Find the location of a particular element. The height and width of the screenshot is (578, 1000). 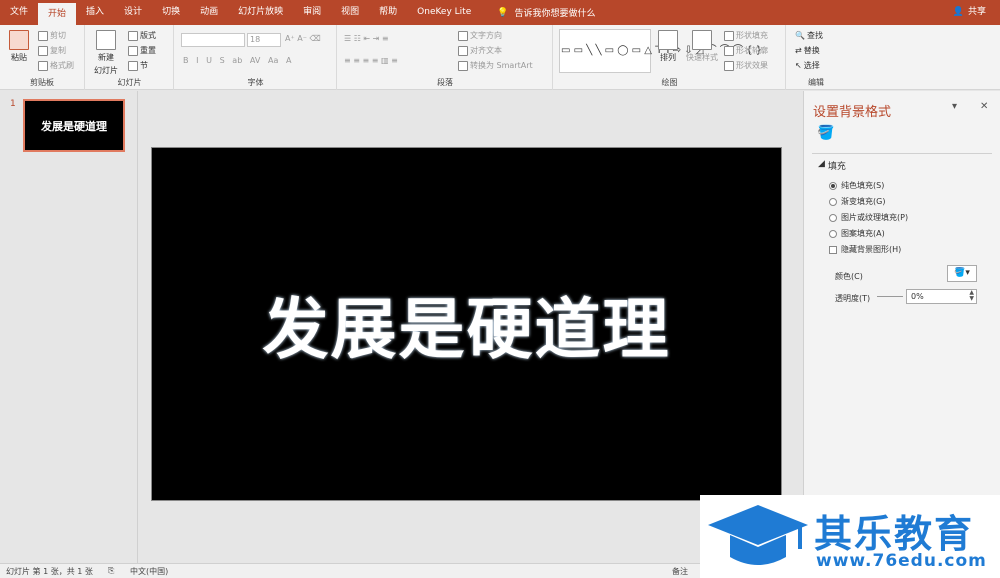

cut-button: 剪切 is located at coordinates (52, 35).